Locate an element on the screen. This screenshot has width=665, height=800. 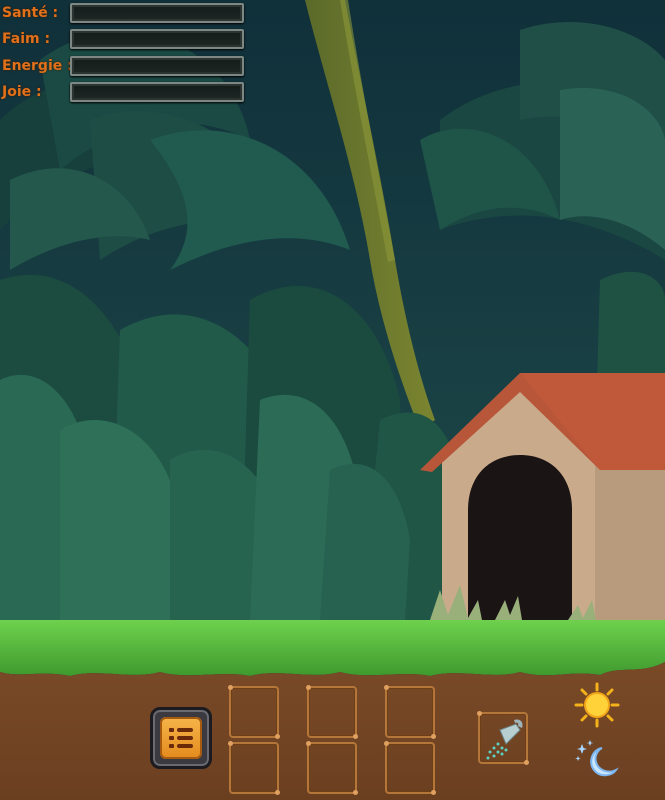
energy-label: Energie : is located at coordinates (37, 66).